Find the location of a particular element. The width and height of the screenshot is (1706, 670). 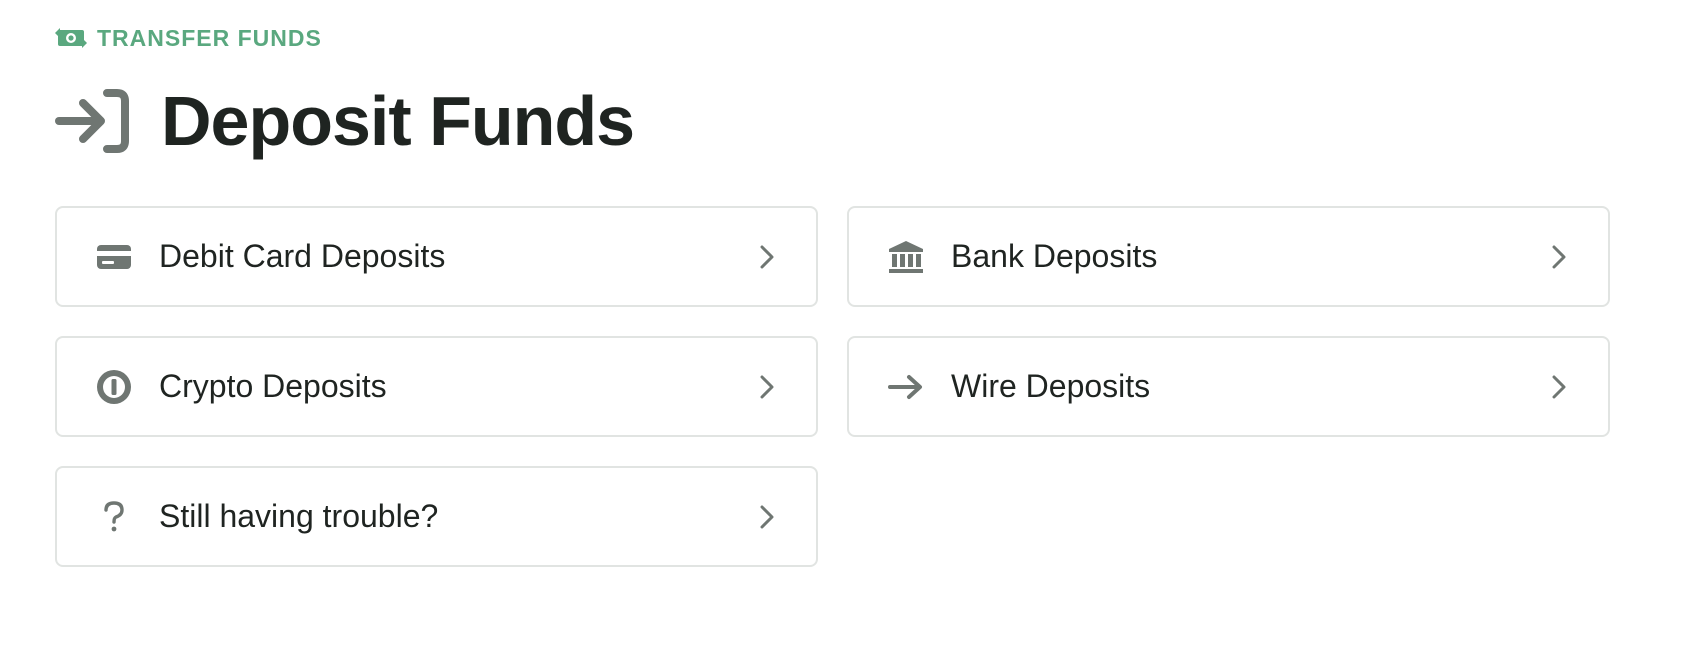

crypto-coin-icon is located at coordinates (114, 387).